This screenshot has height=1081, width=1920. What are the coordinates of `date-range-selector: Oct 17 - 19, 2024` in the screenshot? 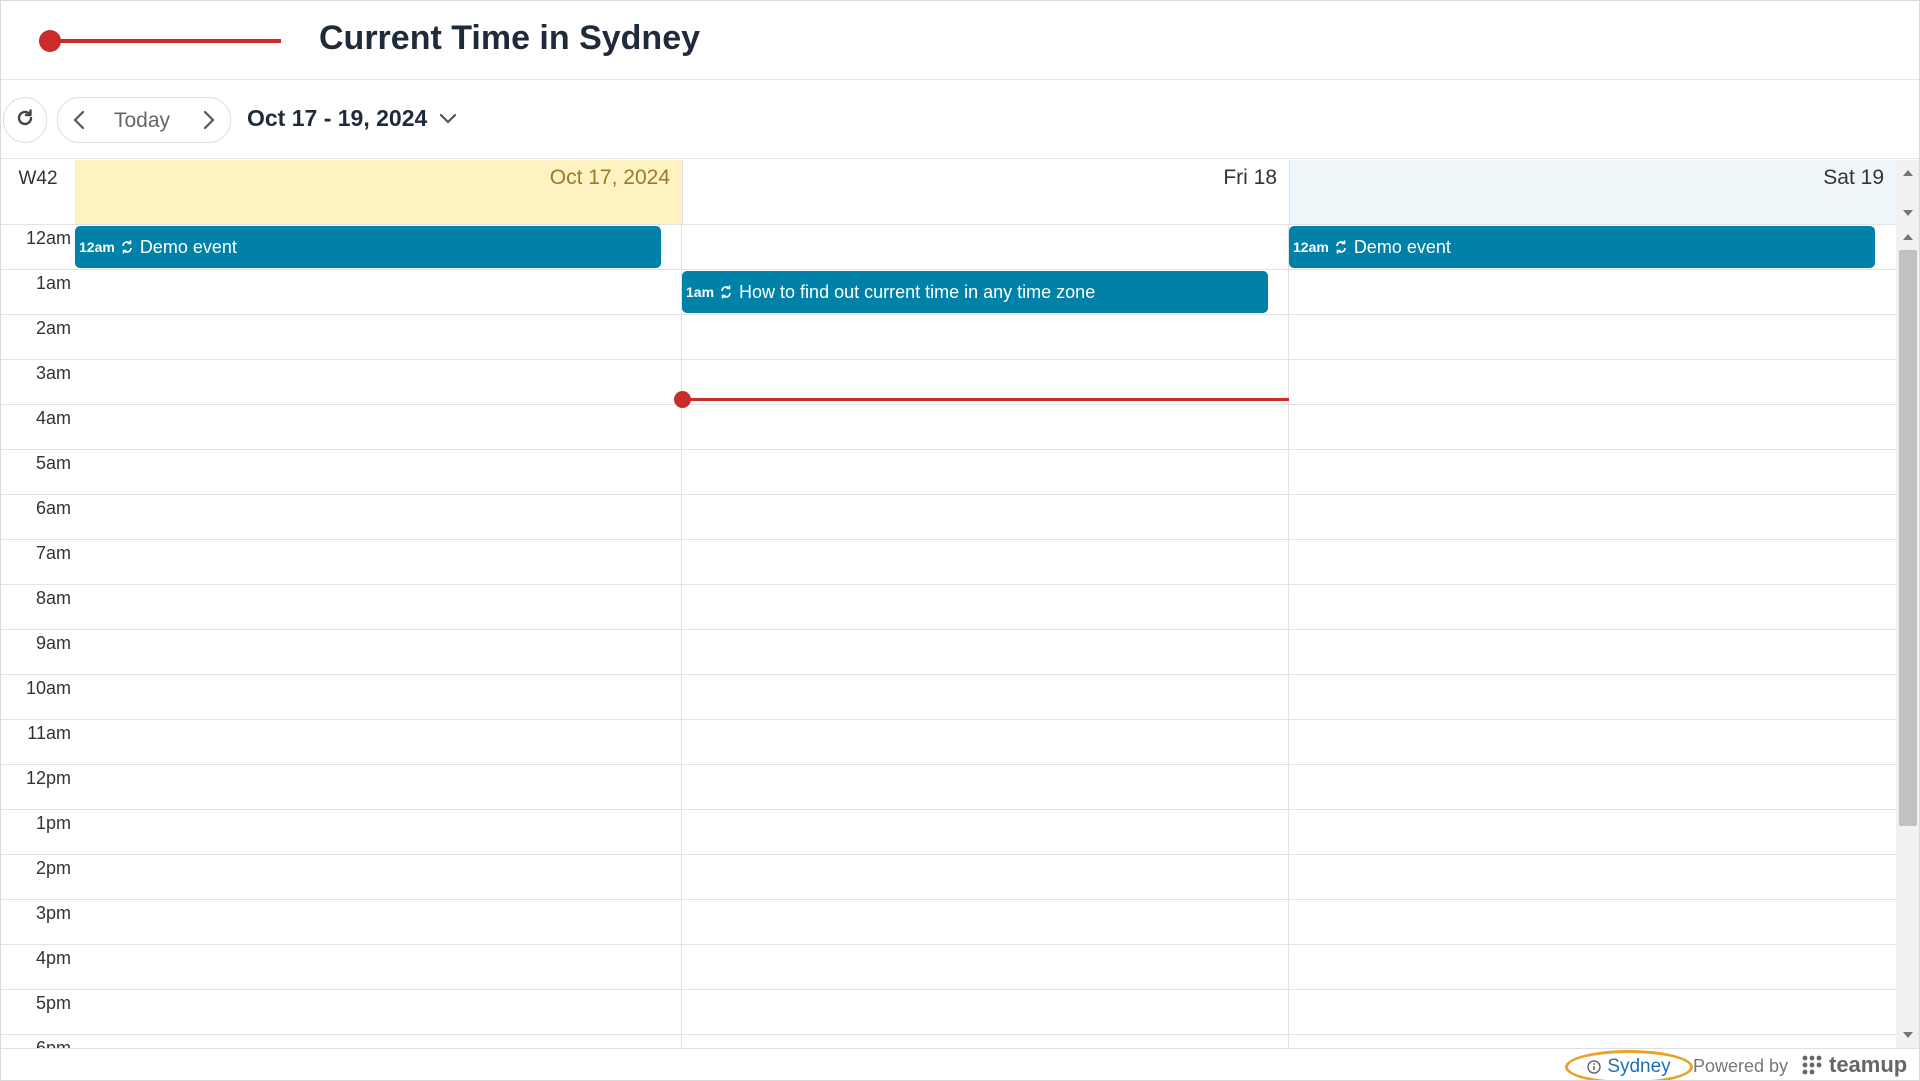 It's located at (352, 118).